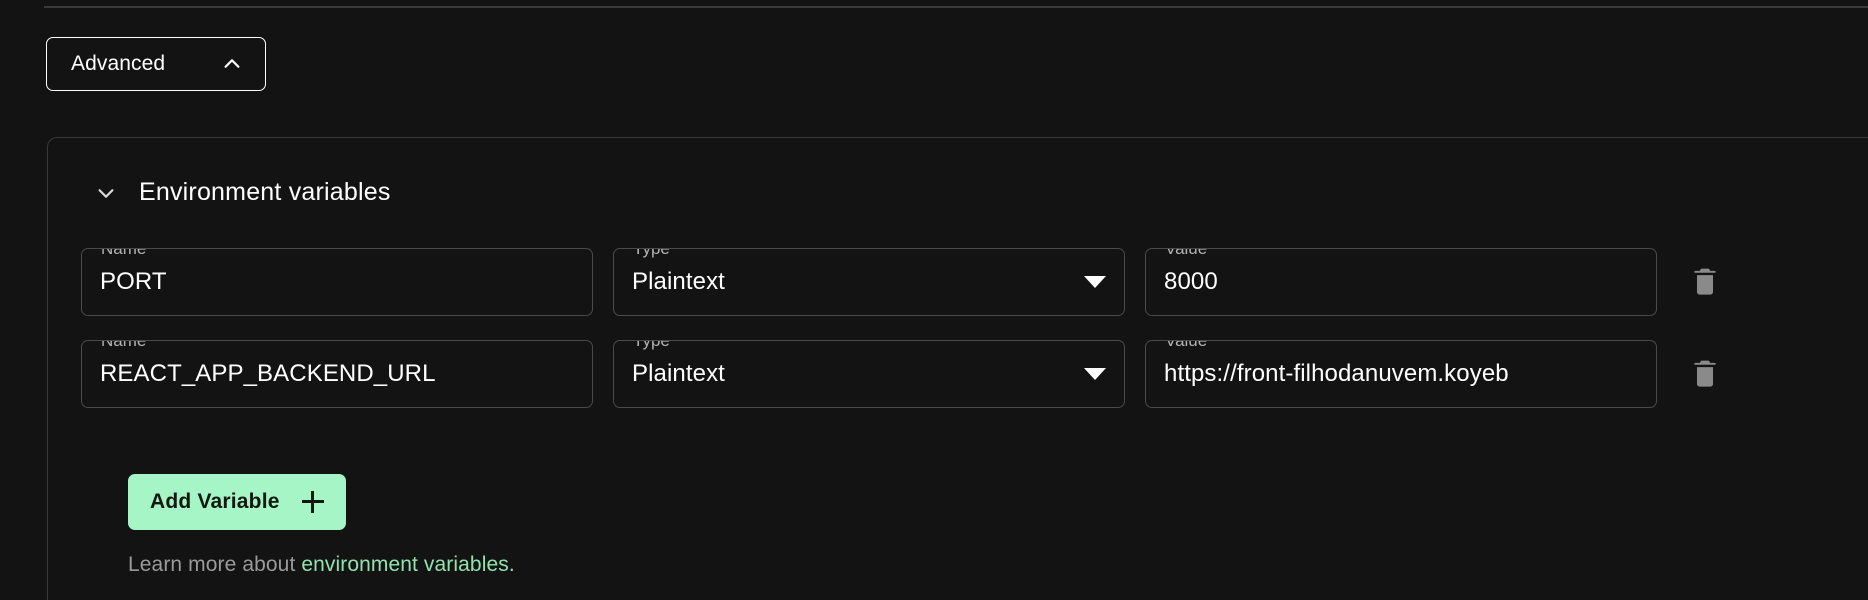  What do you see at coordinates (215, 501) in the screenshot?
I see `add-variable-label: Add Variable` at bounding box center [215, 501].